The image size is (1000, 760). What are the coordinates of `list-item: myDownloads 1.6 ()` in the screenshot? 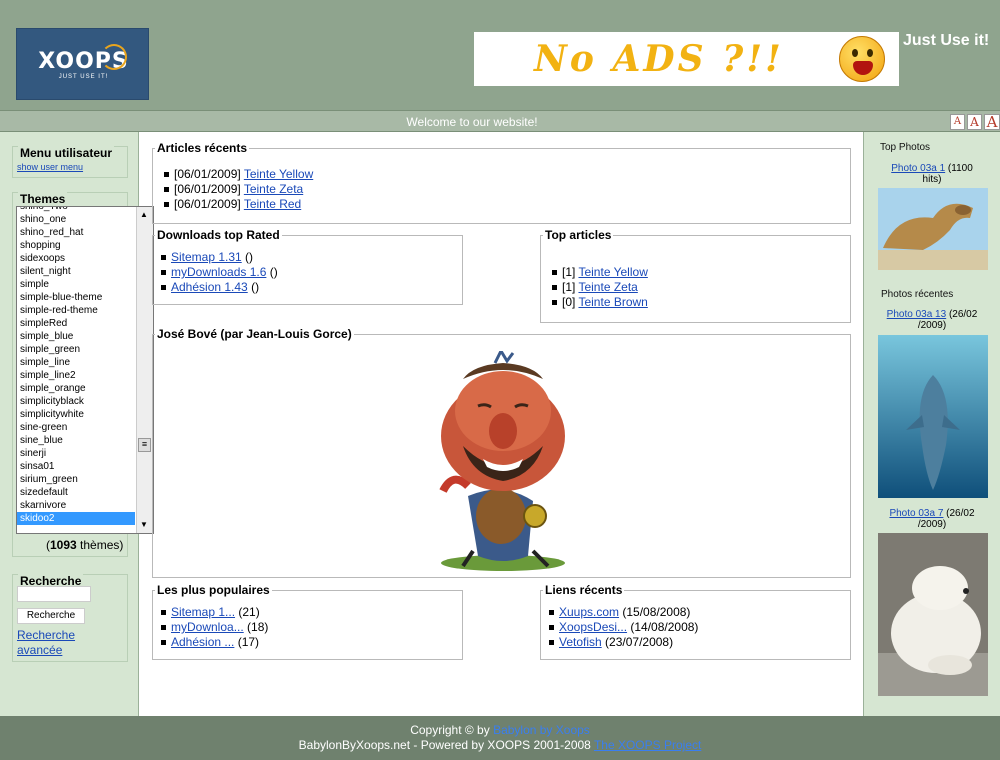 It's located at (311, 272).